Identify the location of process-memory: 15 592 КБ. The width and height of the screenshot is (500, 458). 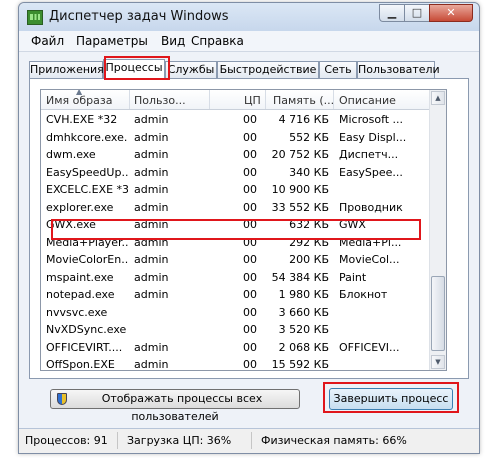
(300, 364).